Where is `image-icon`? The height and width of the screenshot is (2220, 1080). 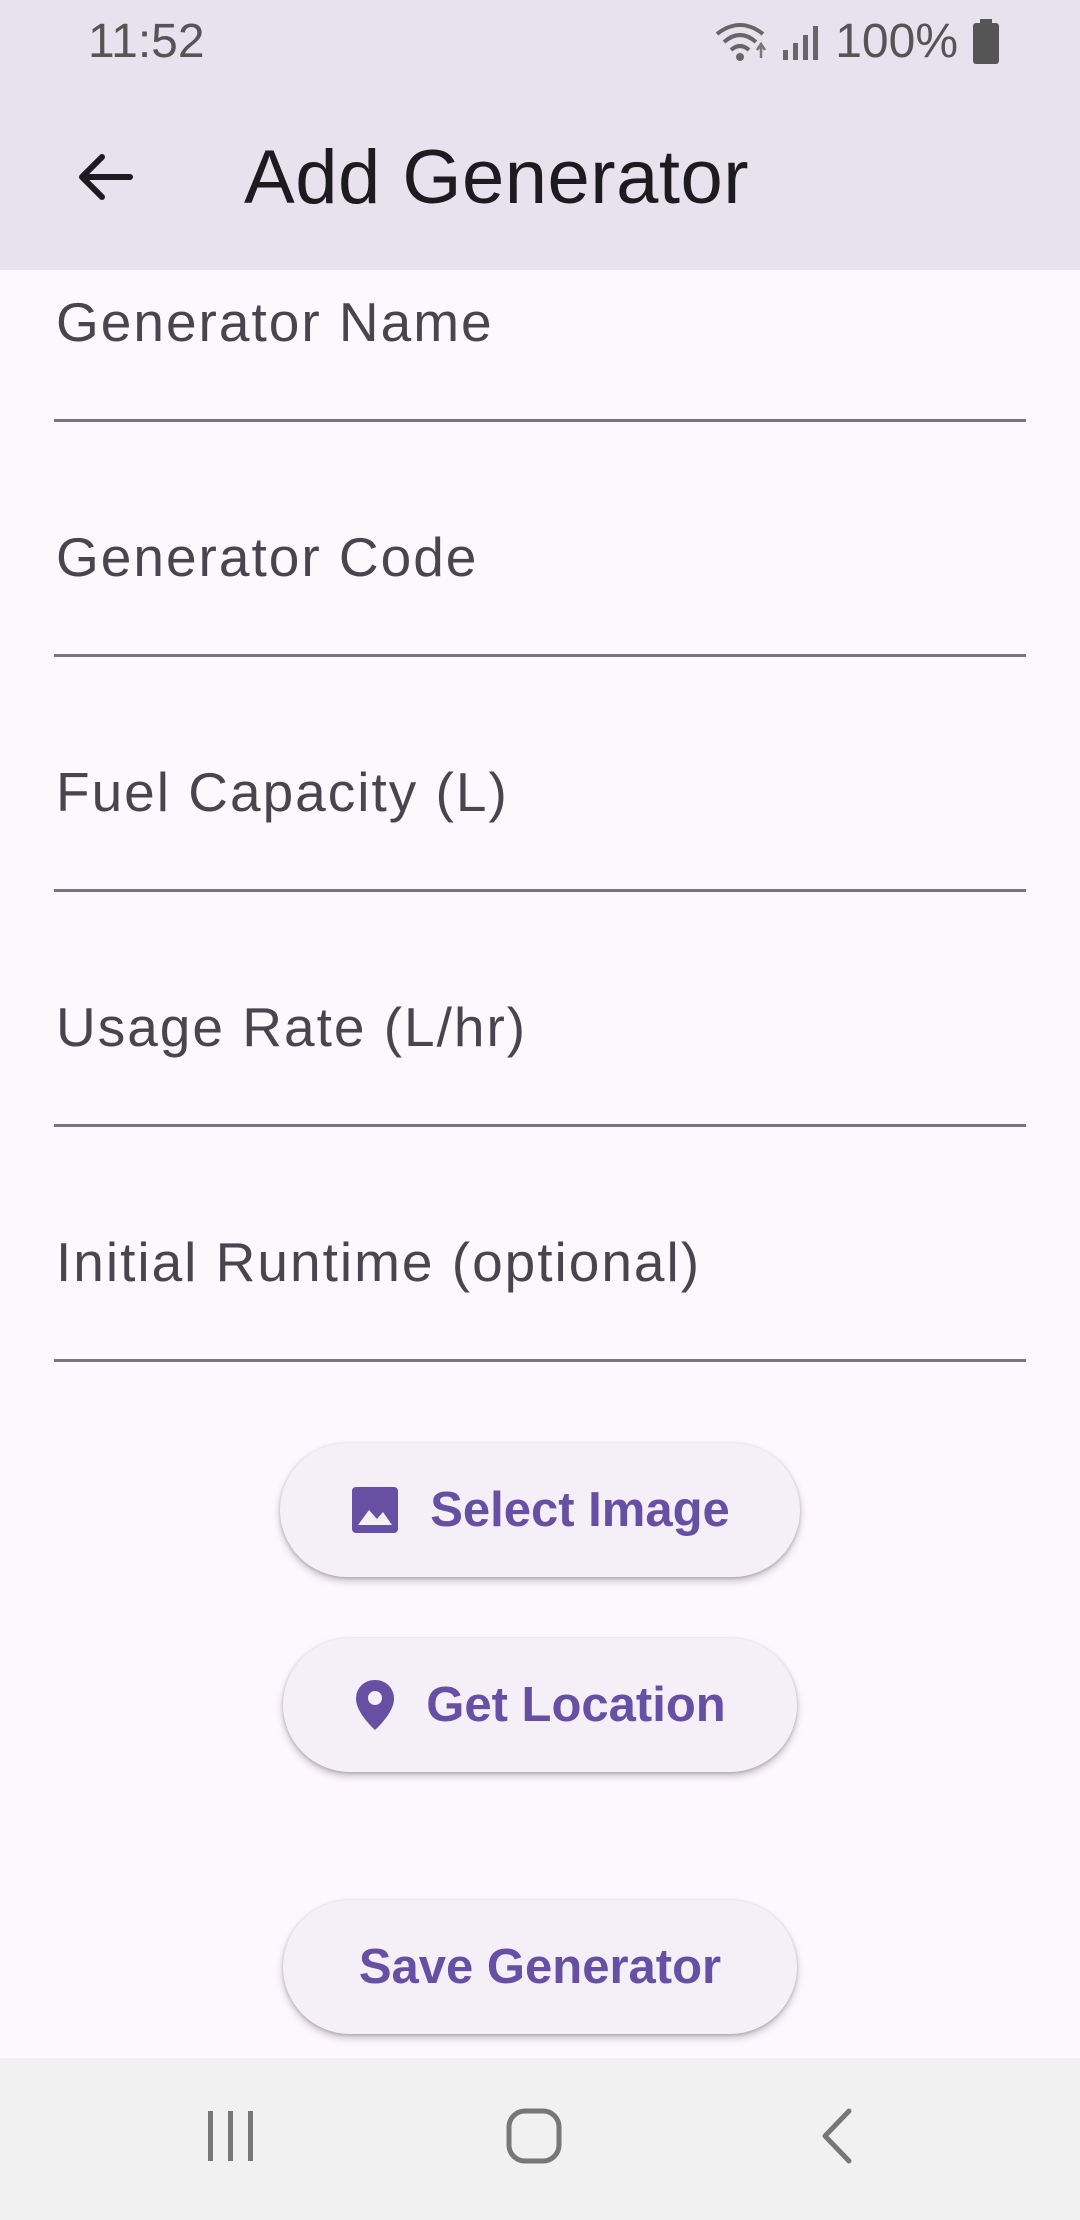
image-icon is located at coordinates (375, 1510).